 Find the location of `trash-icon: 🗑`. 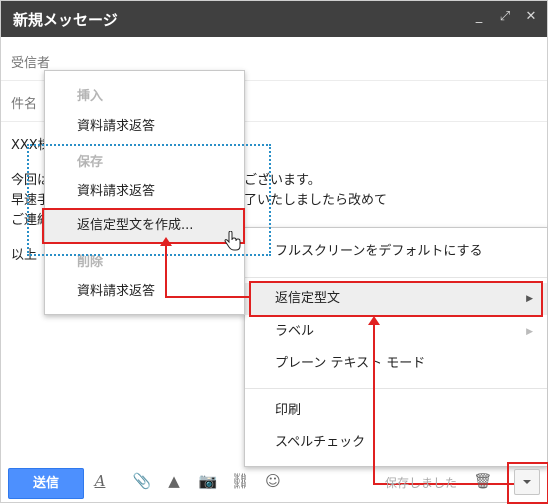

trash-icon: 🗑 is located at coordinates (483, 481).